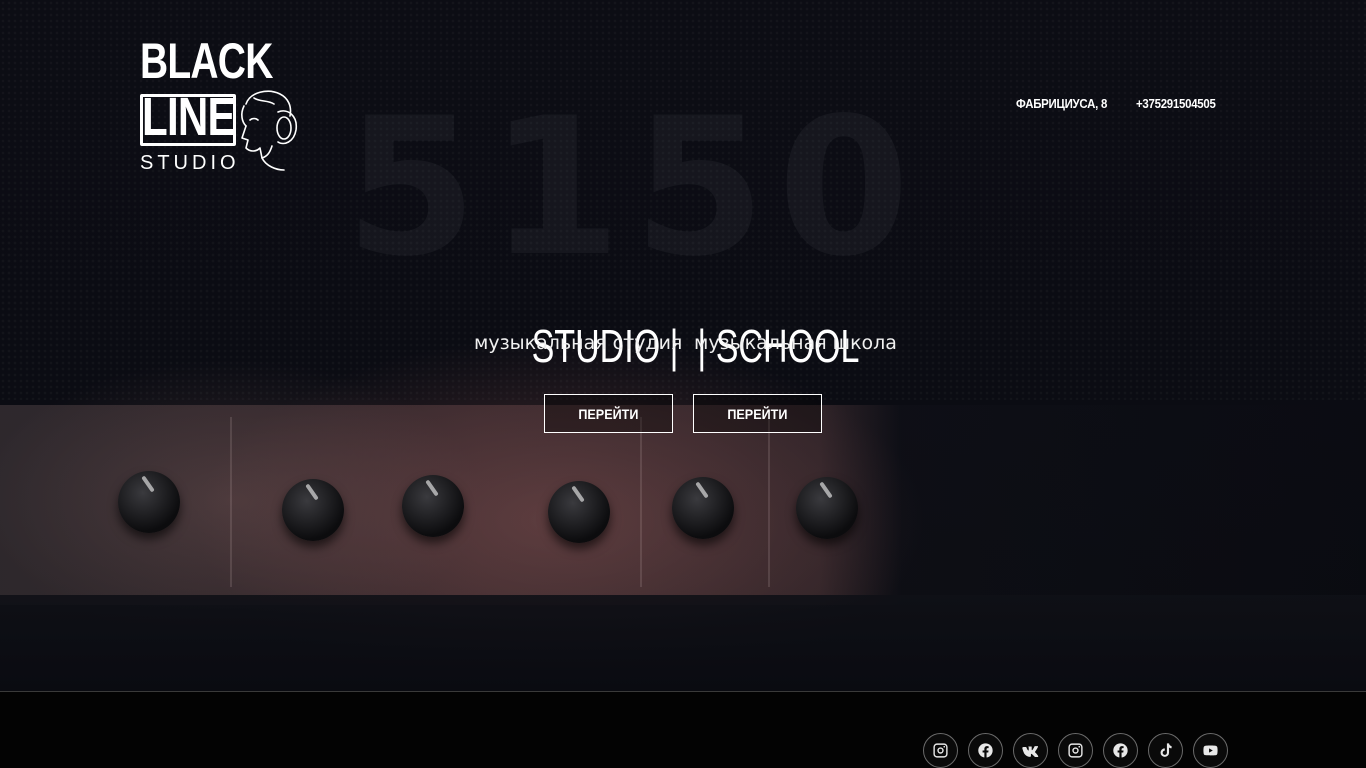 Image resolution: width=1366 pixels, height=768 pixels. What do you see at coordinates (269, 130) in the screenshot?
I see `headphones-face-icon` at bounding box center [269, 130].